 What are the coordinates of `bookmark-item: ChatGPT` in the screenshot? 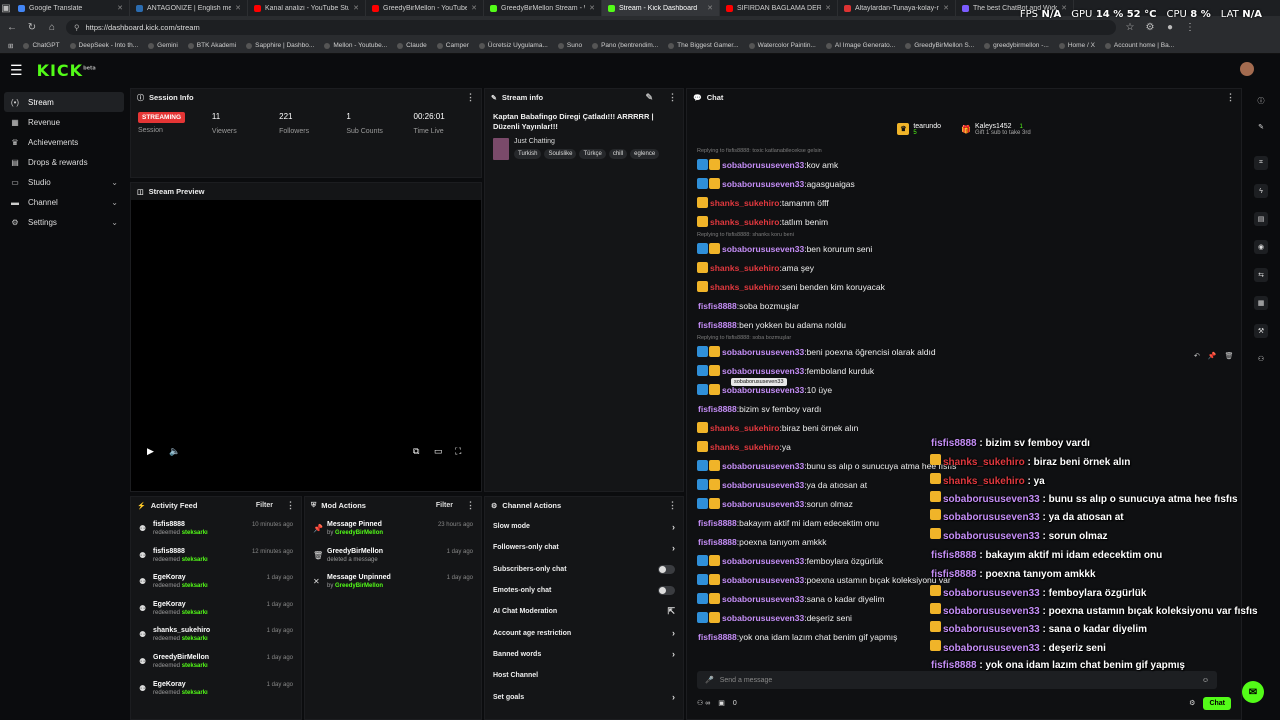 It's located at (41, 45).